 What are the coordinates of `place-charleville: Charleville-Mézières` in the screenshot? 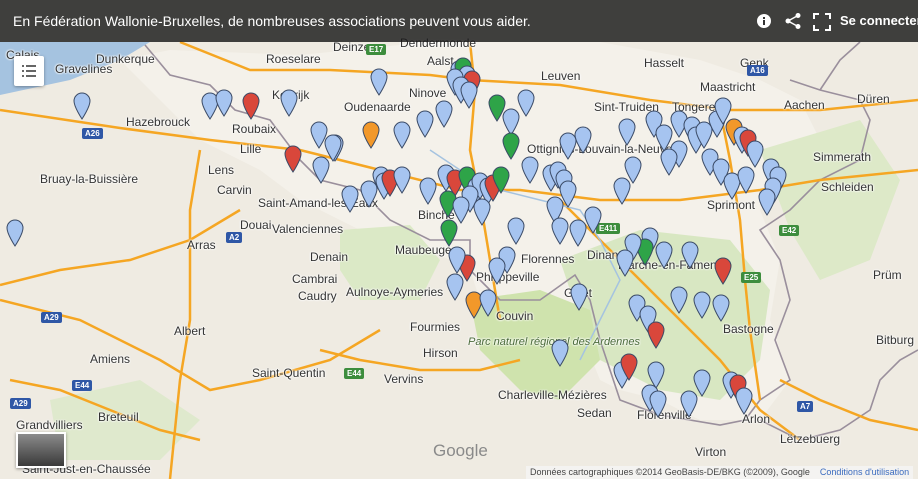 It's located at (552, 395).